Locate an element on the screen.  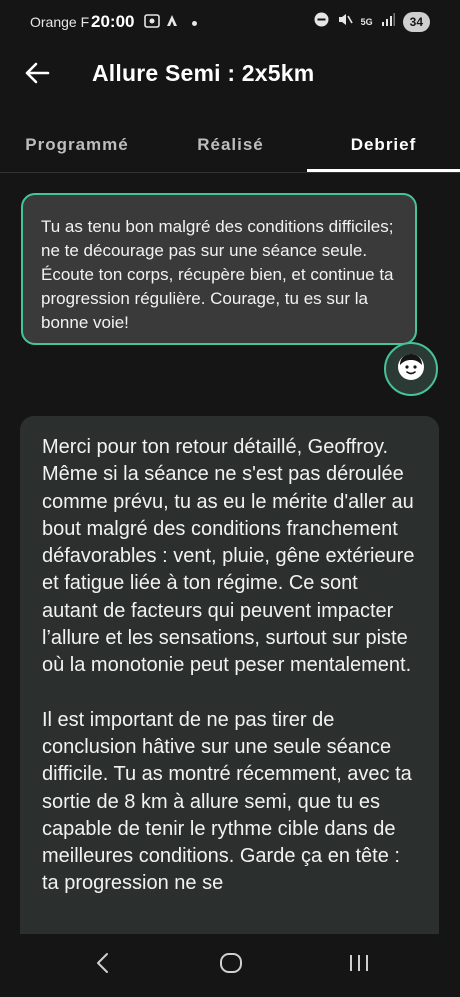
tab-bar: Programmé Réalisé Debrief is located at coordinates (230, 145).